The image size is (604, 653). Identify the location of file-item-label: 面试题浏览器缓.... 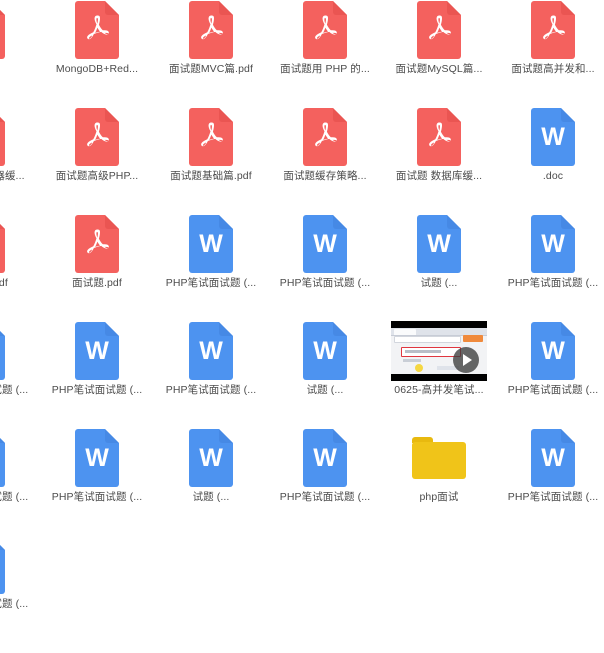
(12, 176).